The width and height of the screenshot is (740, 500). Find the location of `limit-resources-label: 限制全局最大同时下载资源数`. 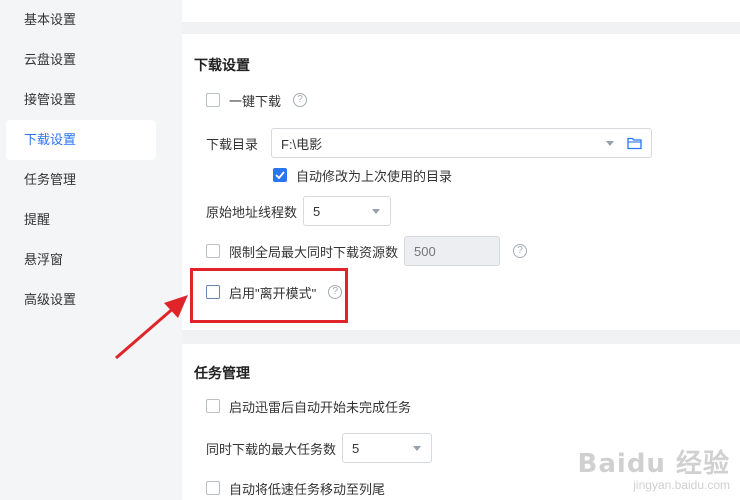

limit-resources-label: 限制全局最大同时下载资源数 is located at coordinates (314, 252).